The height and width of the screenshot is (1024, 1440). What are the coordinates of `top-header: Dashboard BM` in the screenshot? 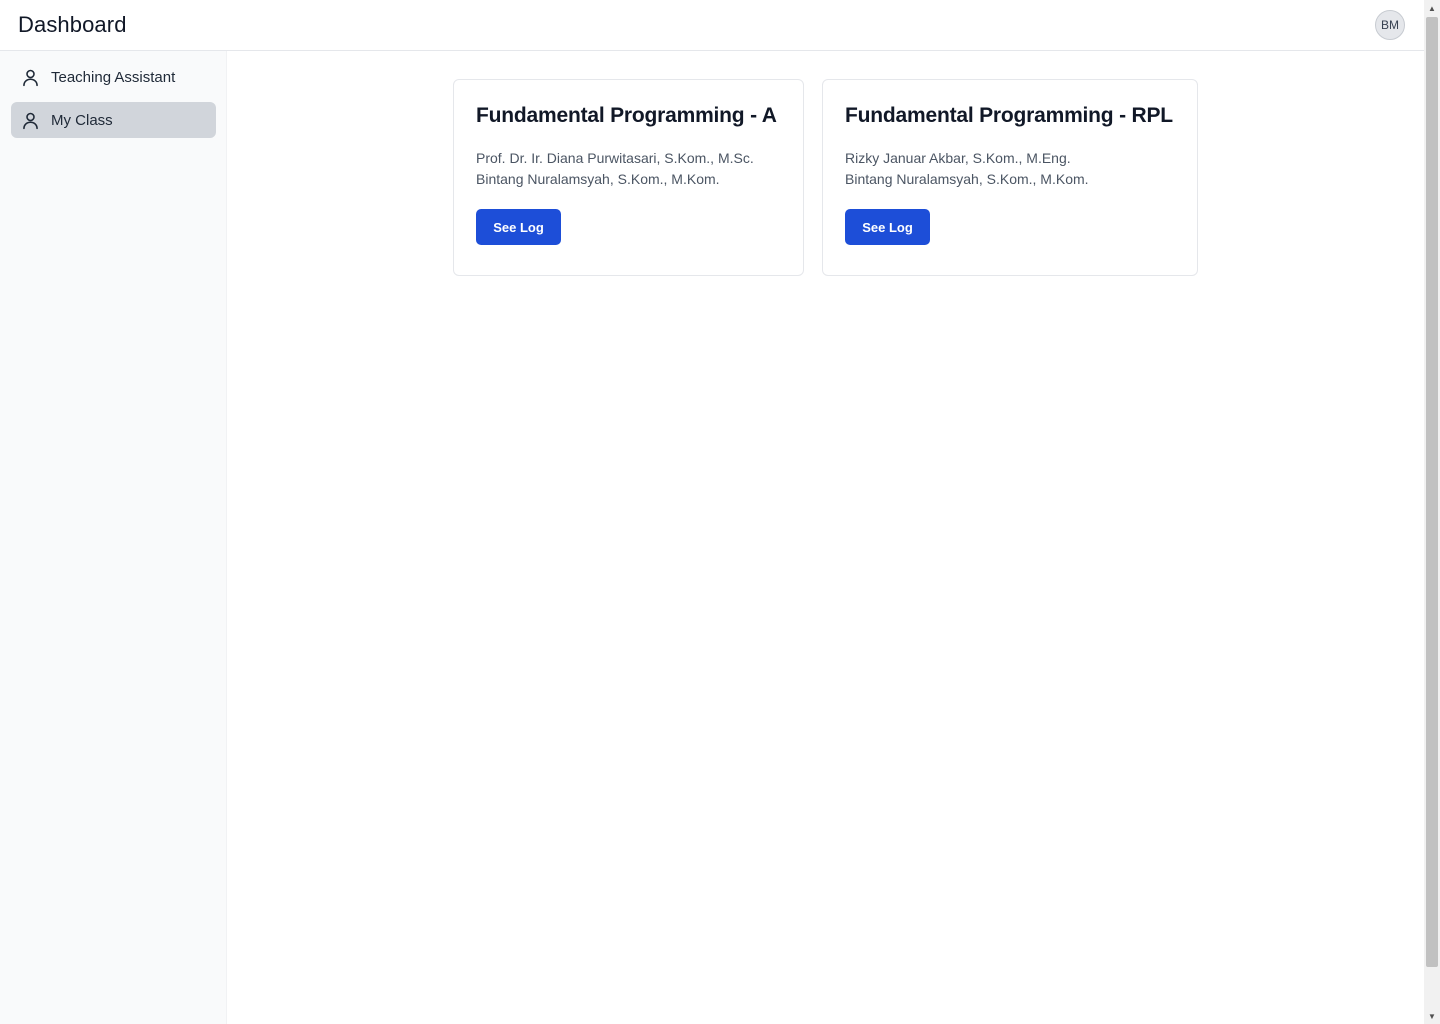 It's located at (712, 25).